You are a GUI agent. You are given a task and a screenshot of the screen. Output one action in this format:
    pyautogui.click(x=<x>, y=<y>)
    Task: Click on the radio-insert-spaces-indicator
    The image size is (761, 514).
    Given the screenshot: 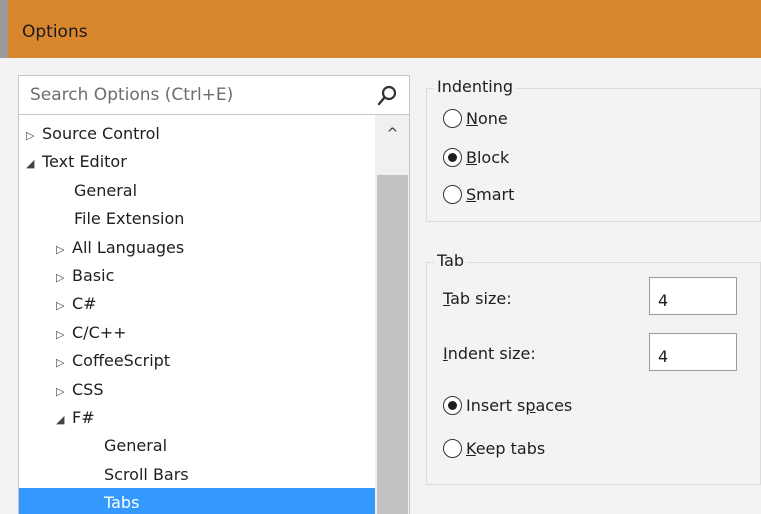 What is the action you would take?
    pyautogui.click(x=452, y=405)
    